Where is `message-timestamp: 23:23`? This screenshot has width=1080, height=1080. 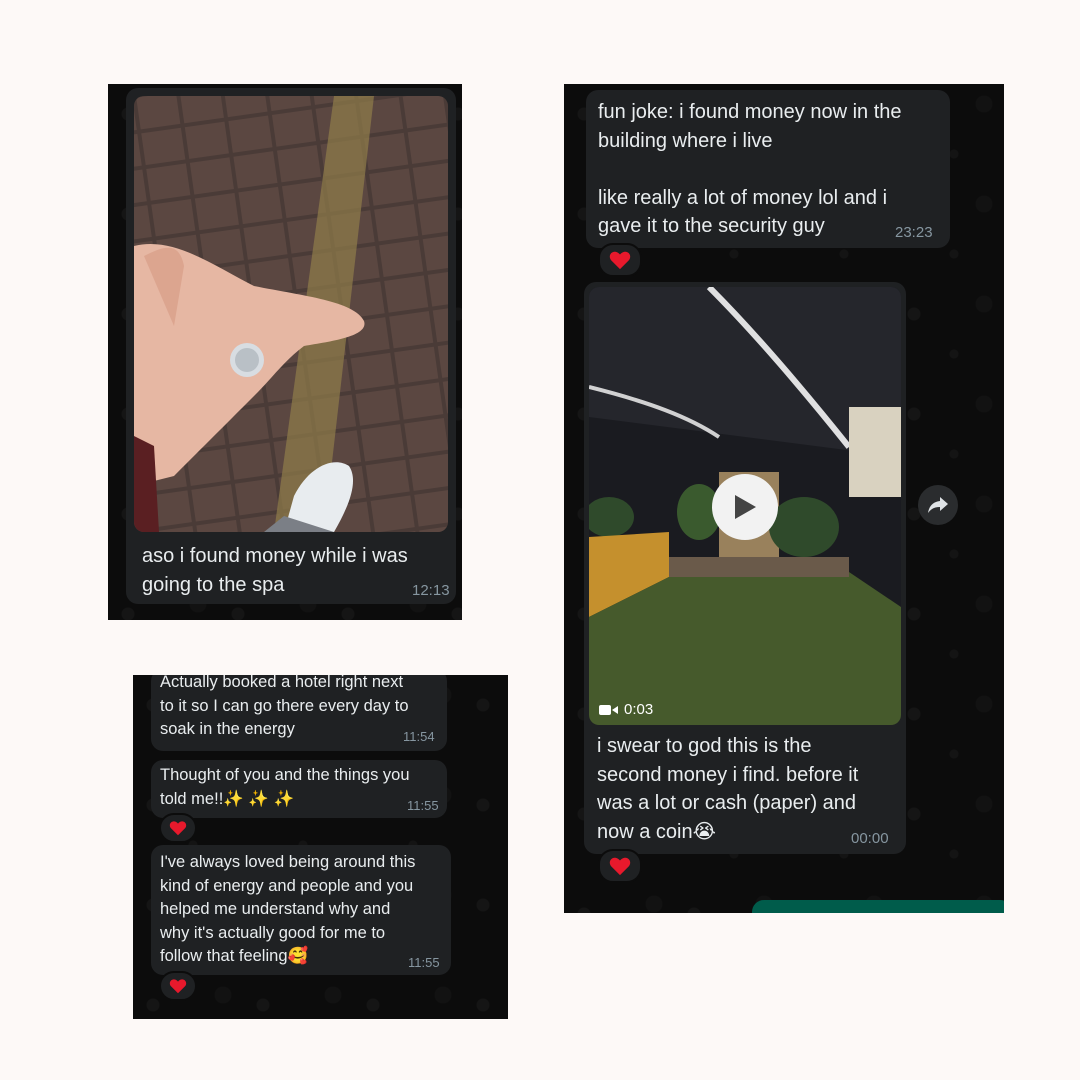 message-timestamp: 23:23 is located at coordinates (914, 232).